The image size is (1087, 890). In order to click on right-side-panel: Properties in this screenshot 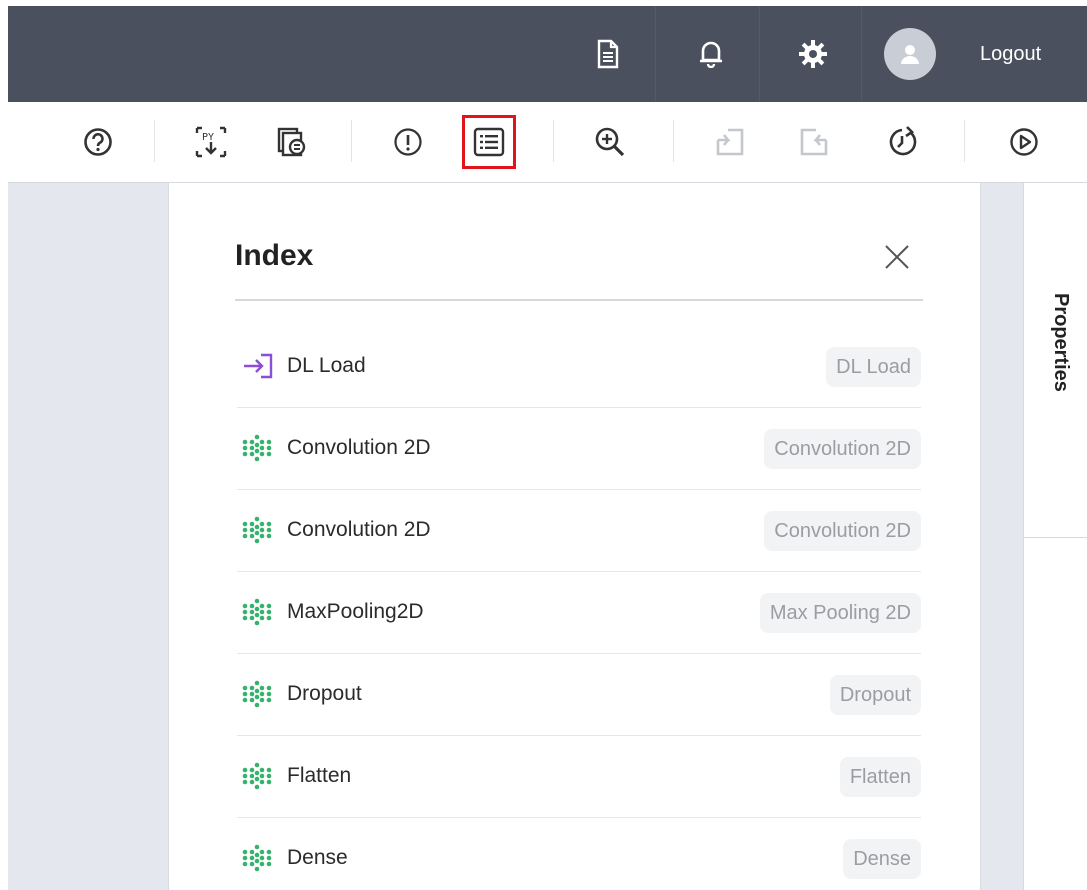, I will do `click(1055, 536)`.